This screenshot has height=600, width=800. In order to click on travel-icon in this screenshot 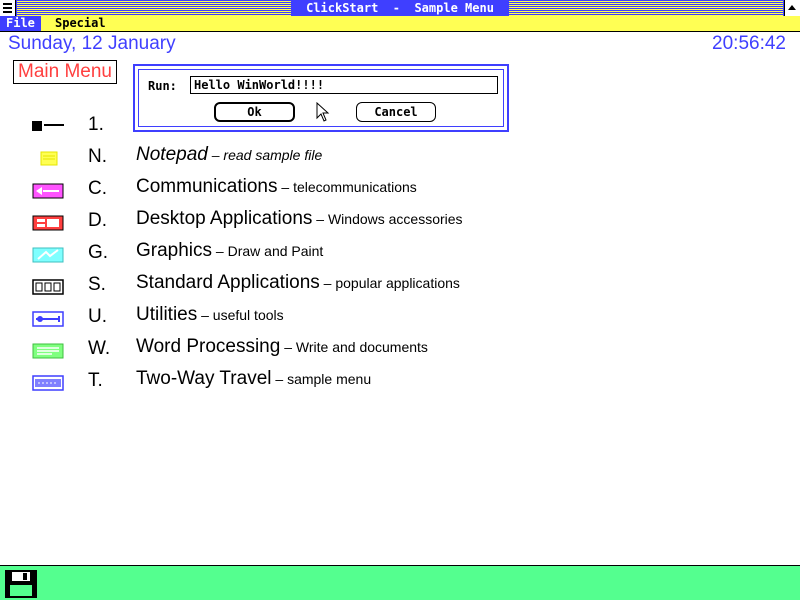, I will do `click(48, 383)`.